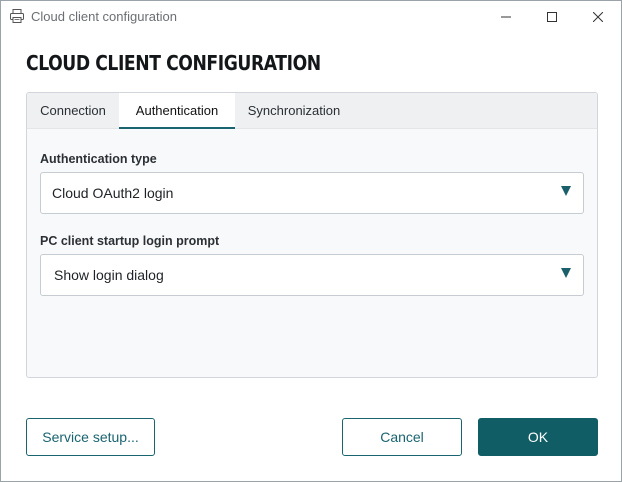  What do you see at coordinates (177, 111) in the screenshot?
I see `tab-authentication: Authentication` at bounding box center [177, 111].